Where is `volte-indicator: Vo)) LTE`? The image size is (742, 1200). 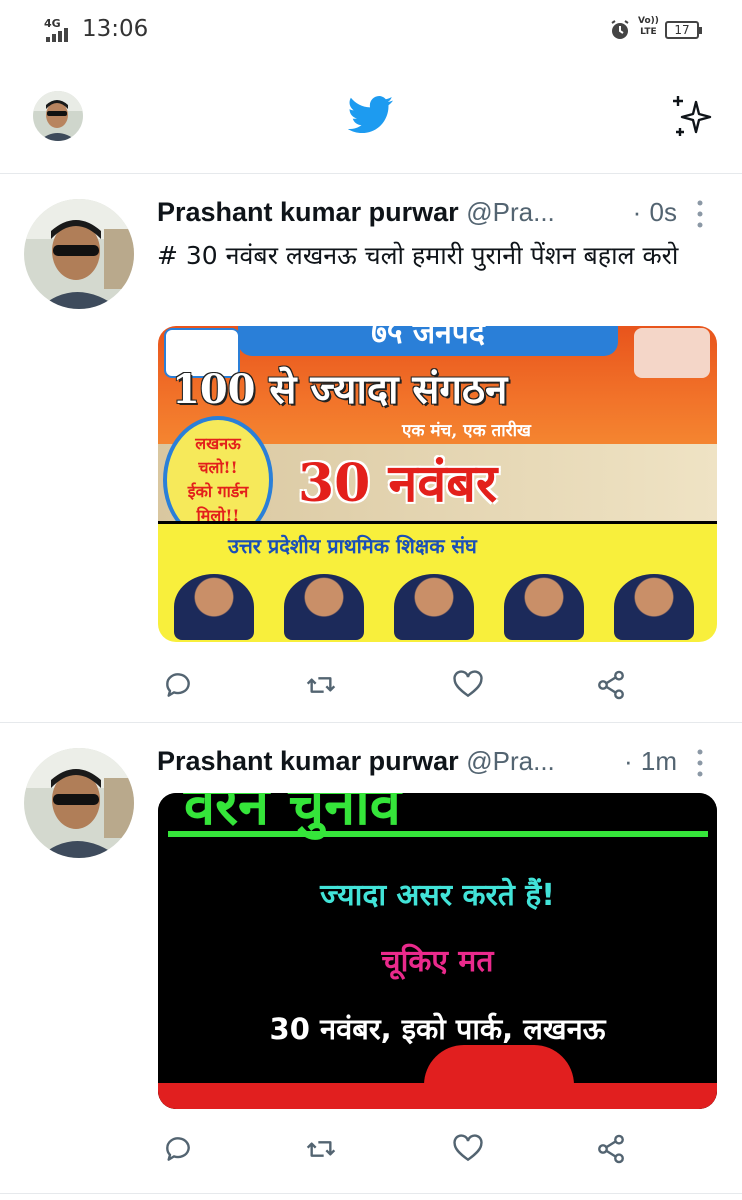
volte-indicator: Vo)) LTE is located at coordinates (648, 26).